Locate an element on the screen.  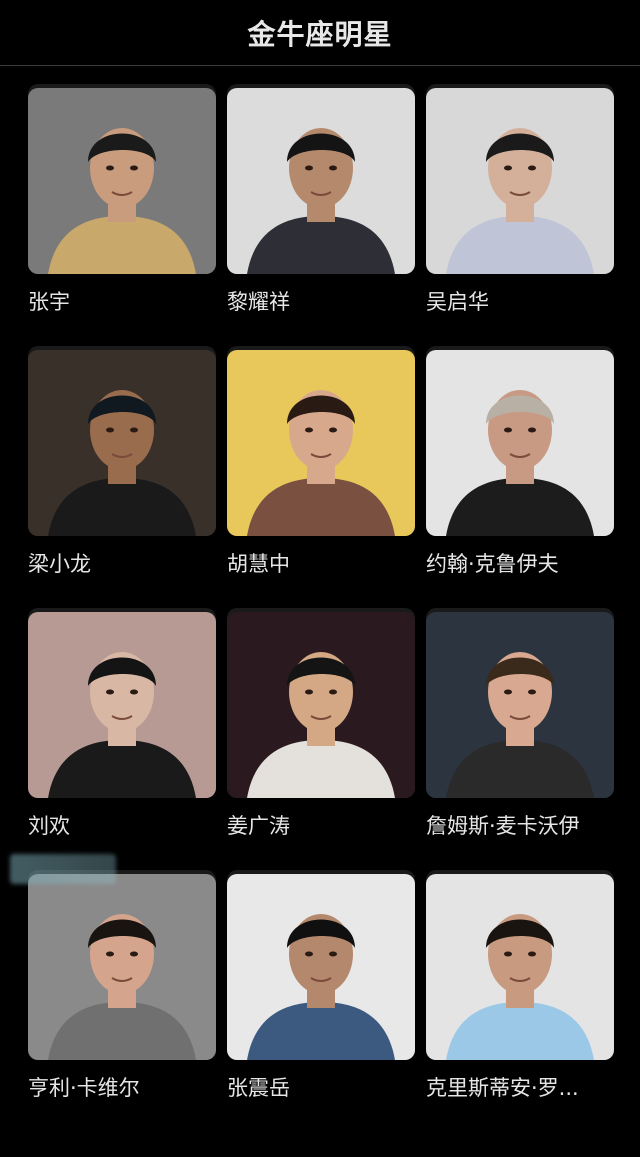
celebrity-card: 梁小龙 is located at coordinates (122, 452).